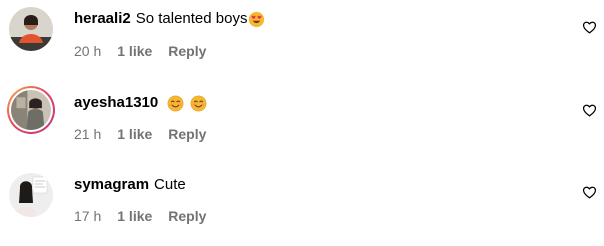 The image size is (604, 246). I want to click on username: symagram, so click(111, 185).